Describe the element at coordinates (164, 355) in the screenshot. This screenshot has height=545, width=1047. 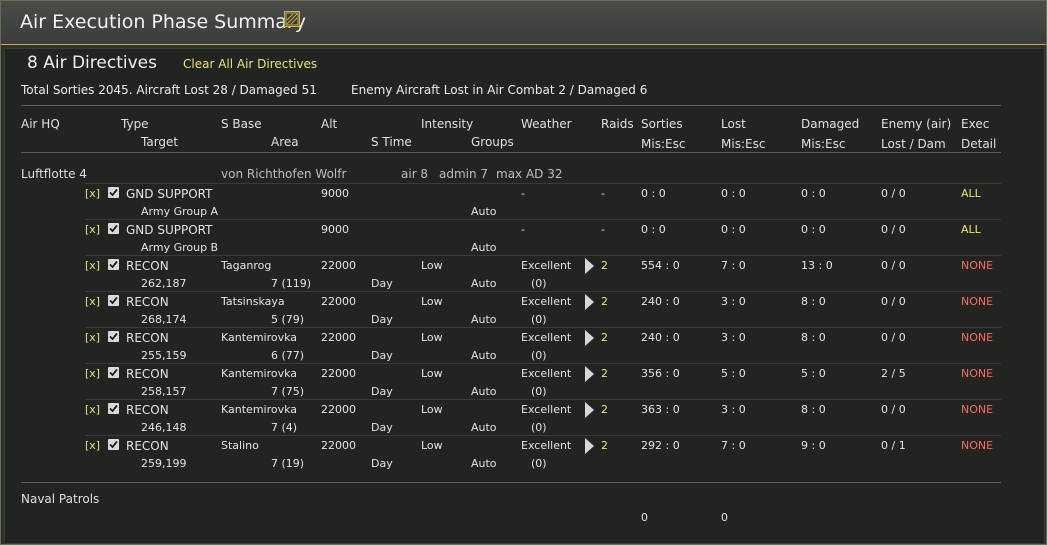
I see `directive-target: 255,159` at that location.